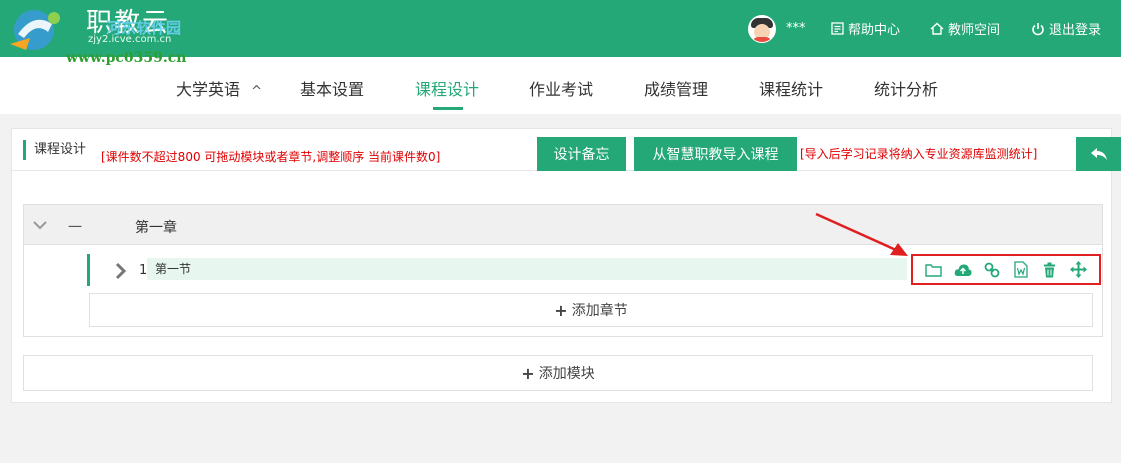 This screenshot has height=463, width=1121. I want to click on teacher-space-link: 教师空间, so click(965, 28).